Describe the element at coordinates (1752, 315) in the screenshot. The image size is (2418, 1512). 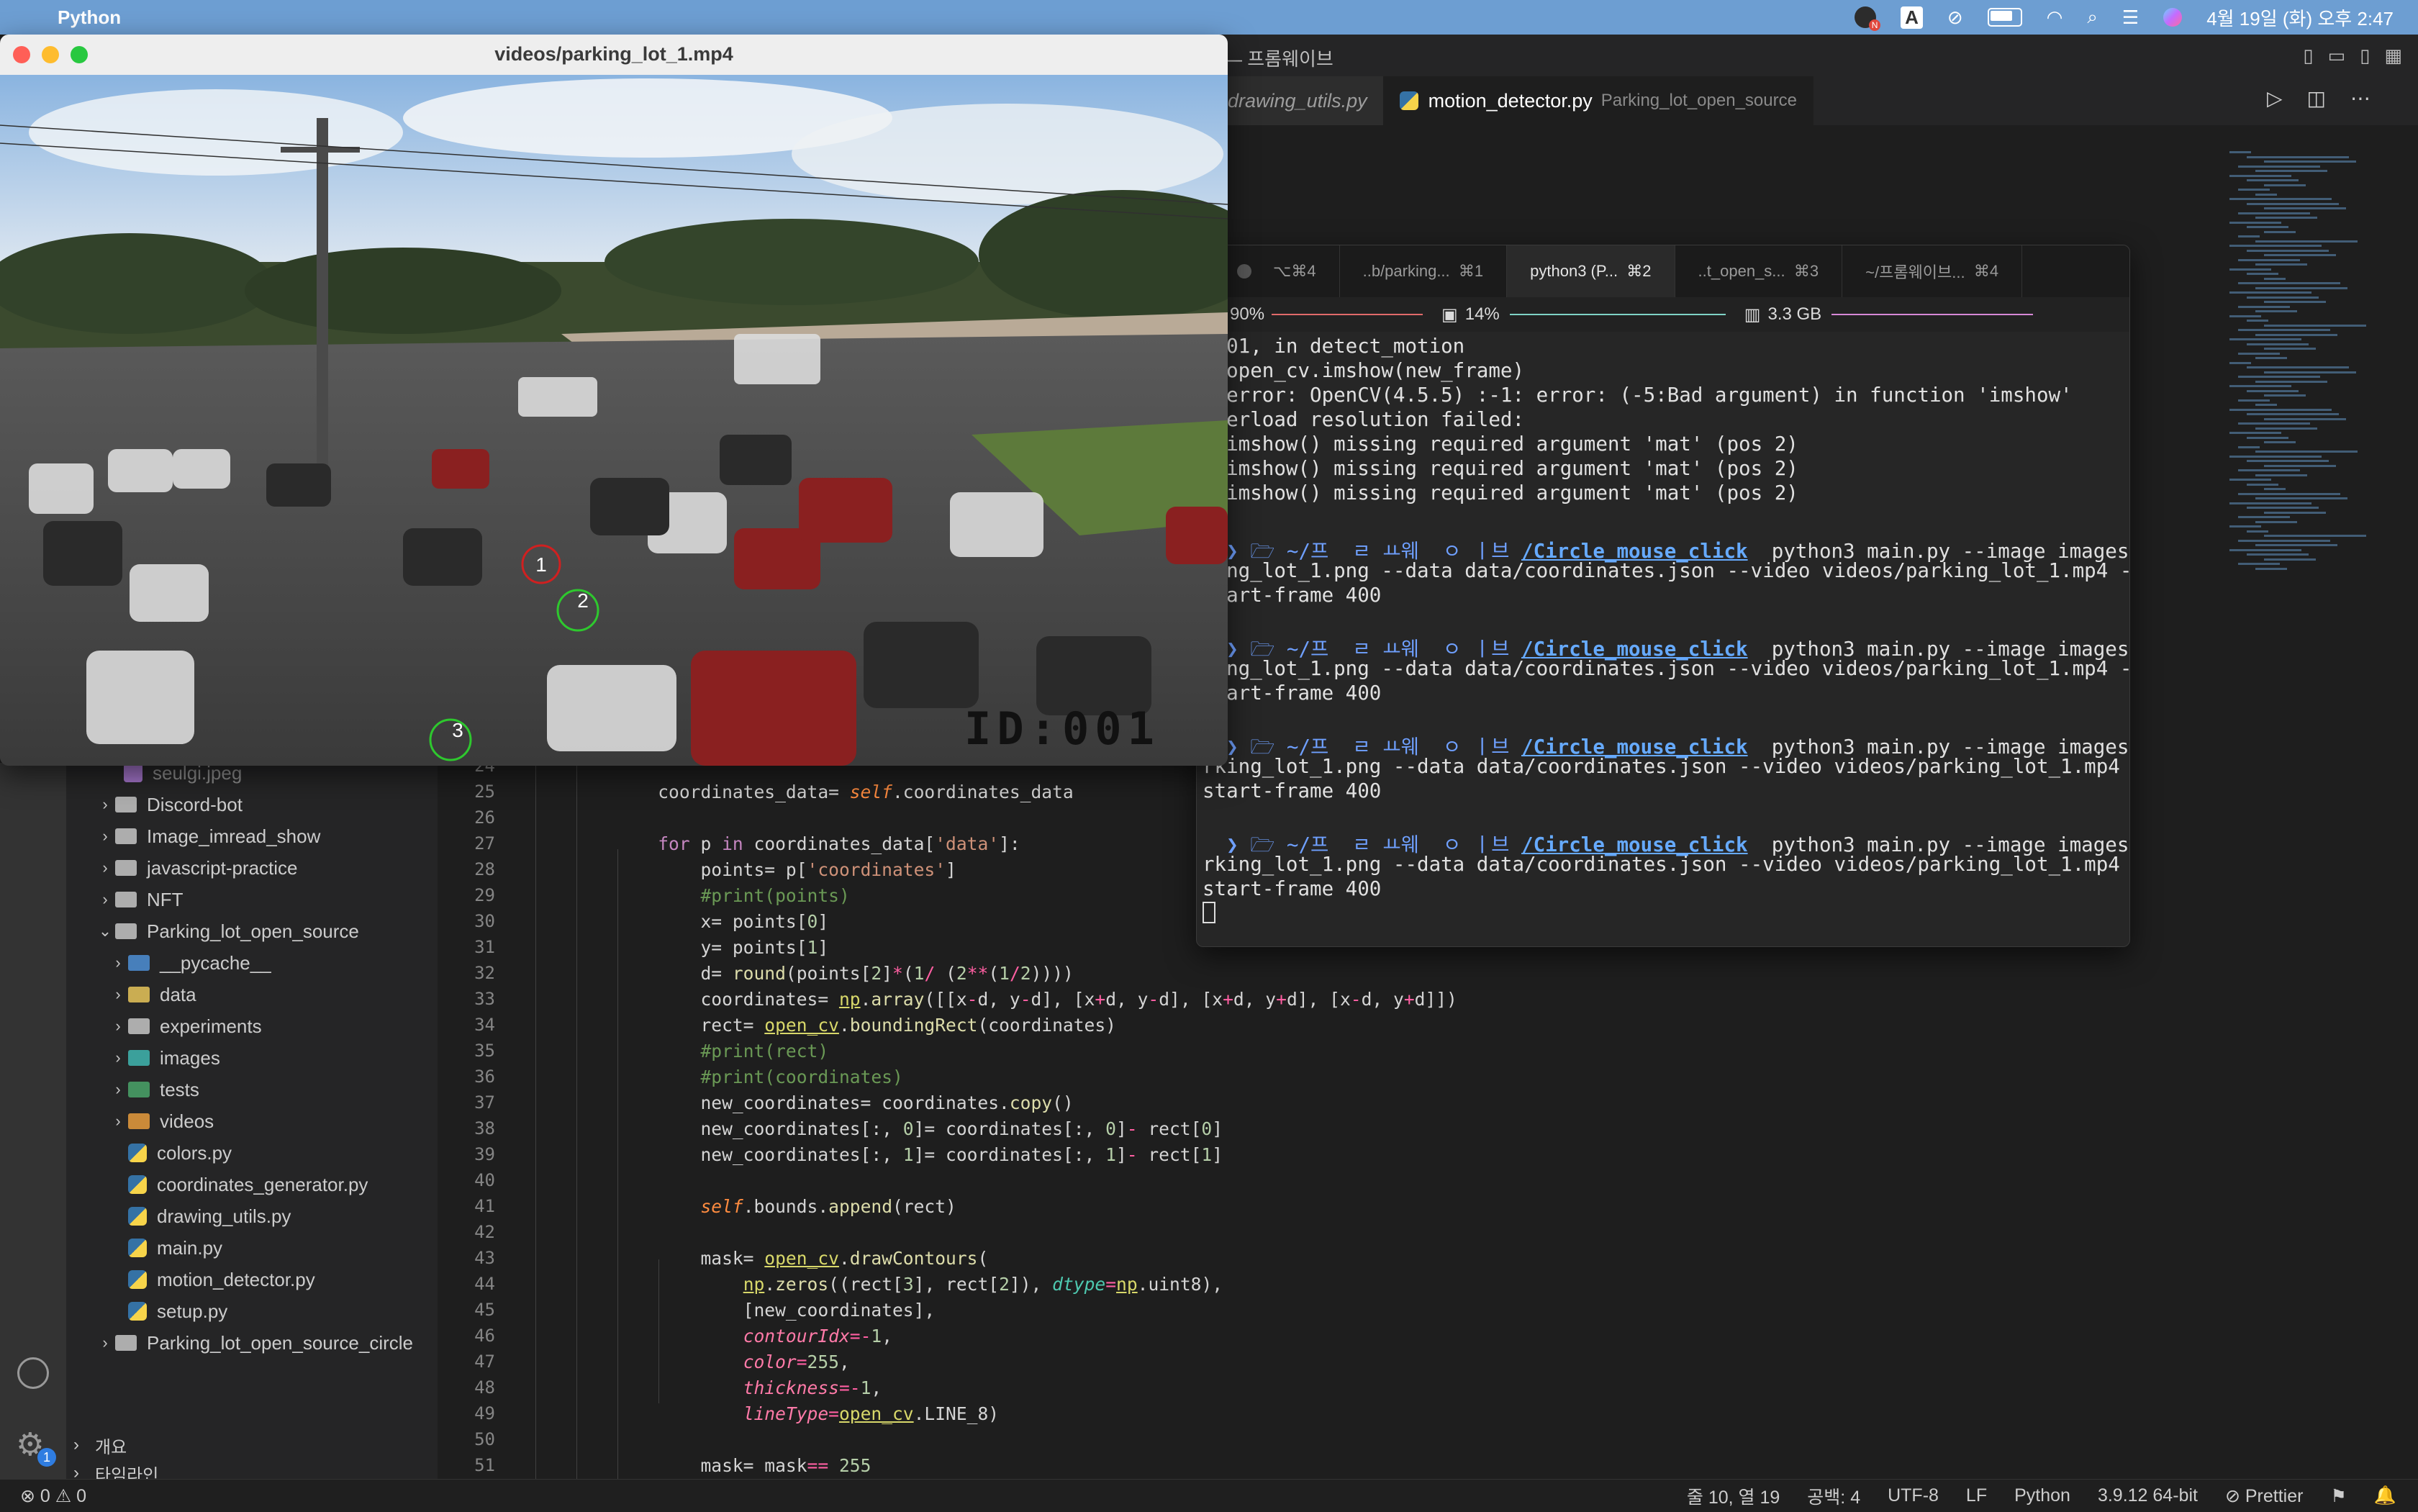
I see `memory-icon: ▥` at that location.